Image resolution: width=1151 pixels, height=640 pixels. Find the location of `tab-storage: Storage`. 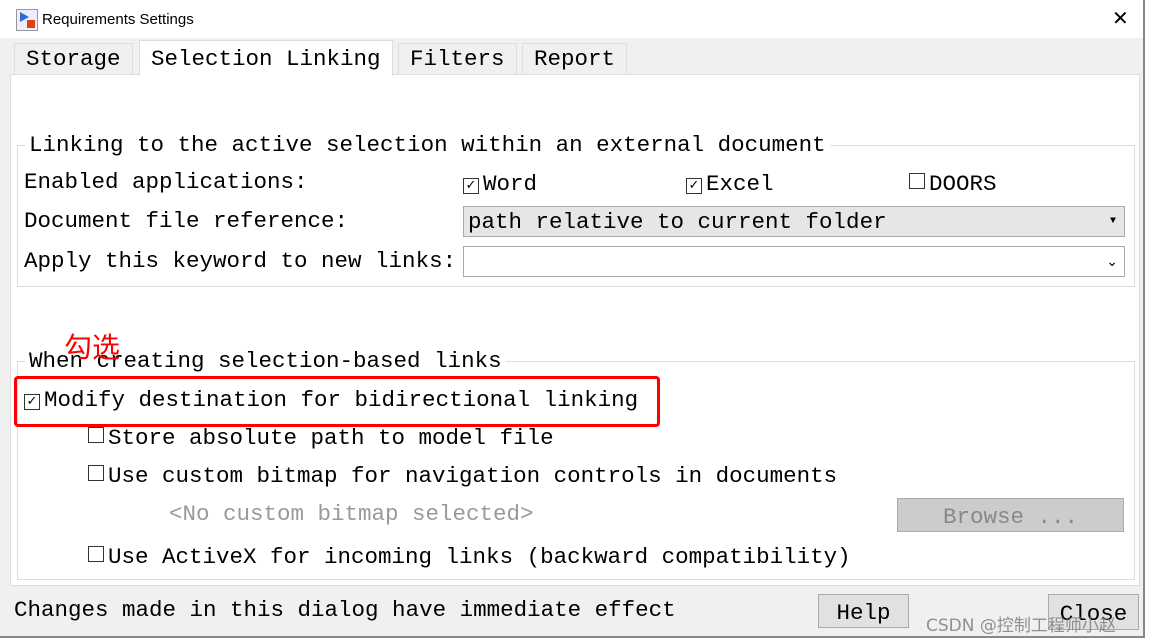

tab-storage: Storage is located at coordinates (73, 59).